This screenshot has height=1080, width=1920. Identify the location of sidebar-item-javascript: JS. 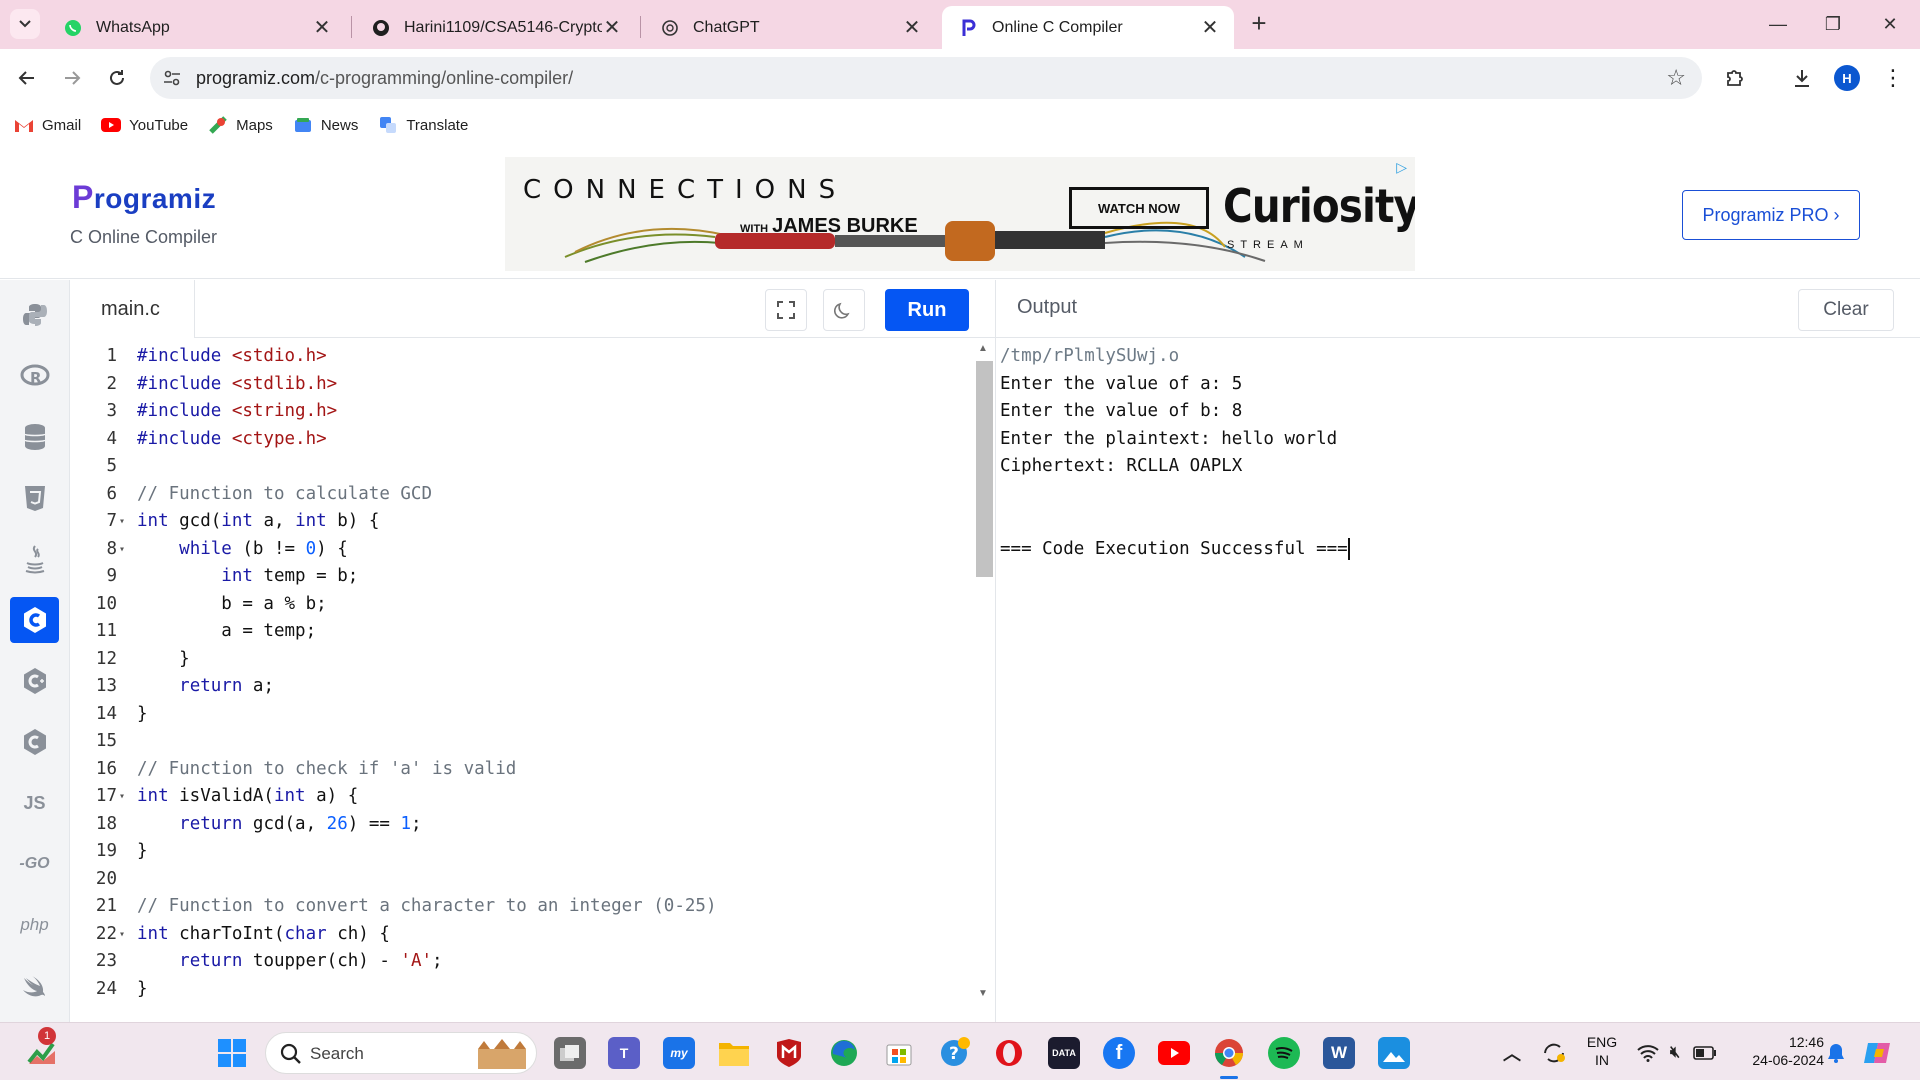
(34, 803).